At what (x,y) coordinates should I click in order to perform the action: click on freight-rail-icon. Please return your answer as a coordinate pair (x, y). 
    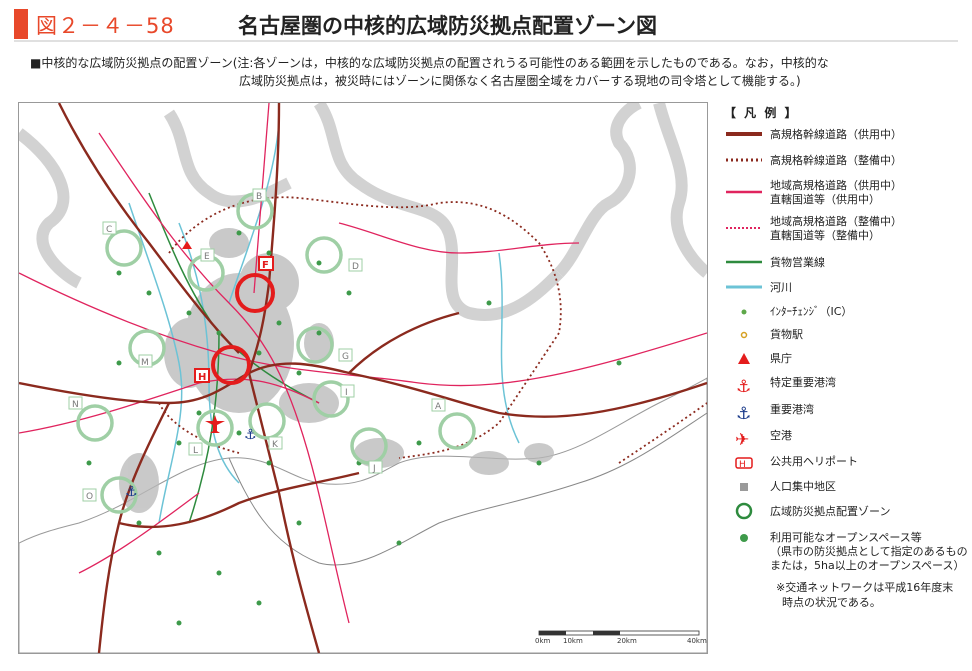
    Looking at the image, I should click on (744, 262).